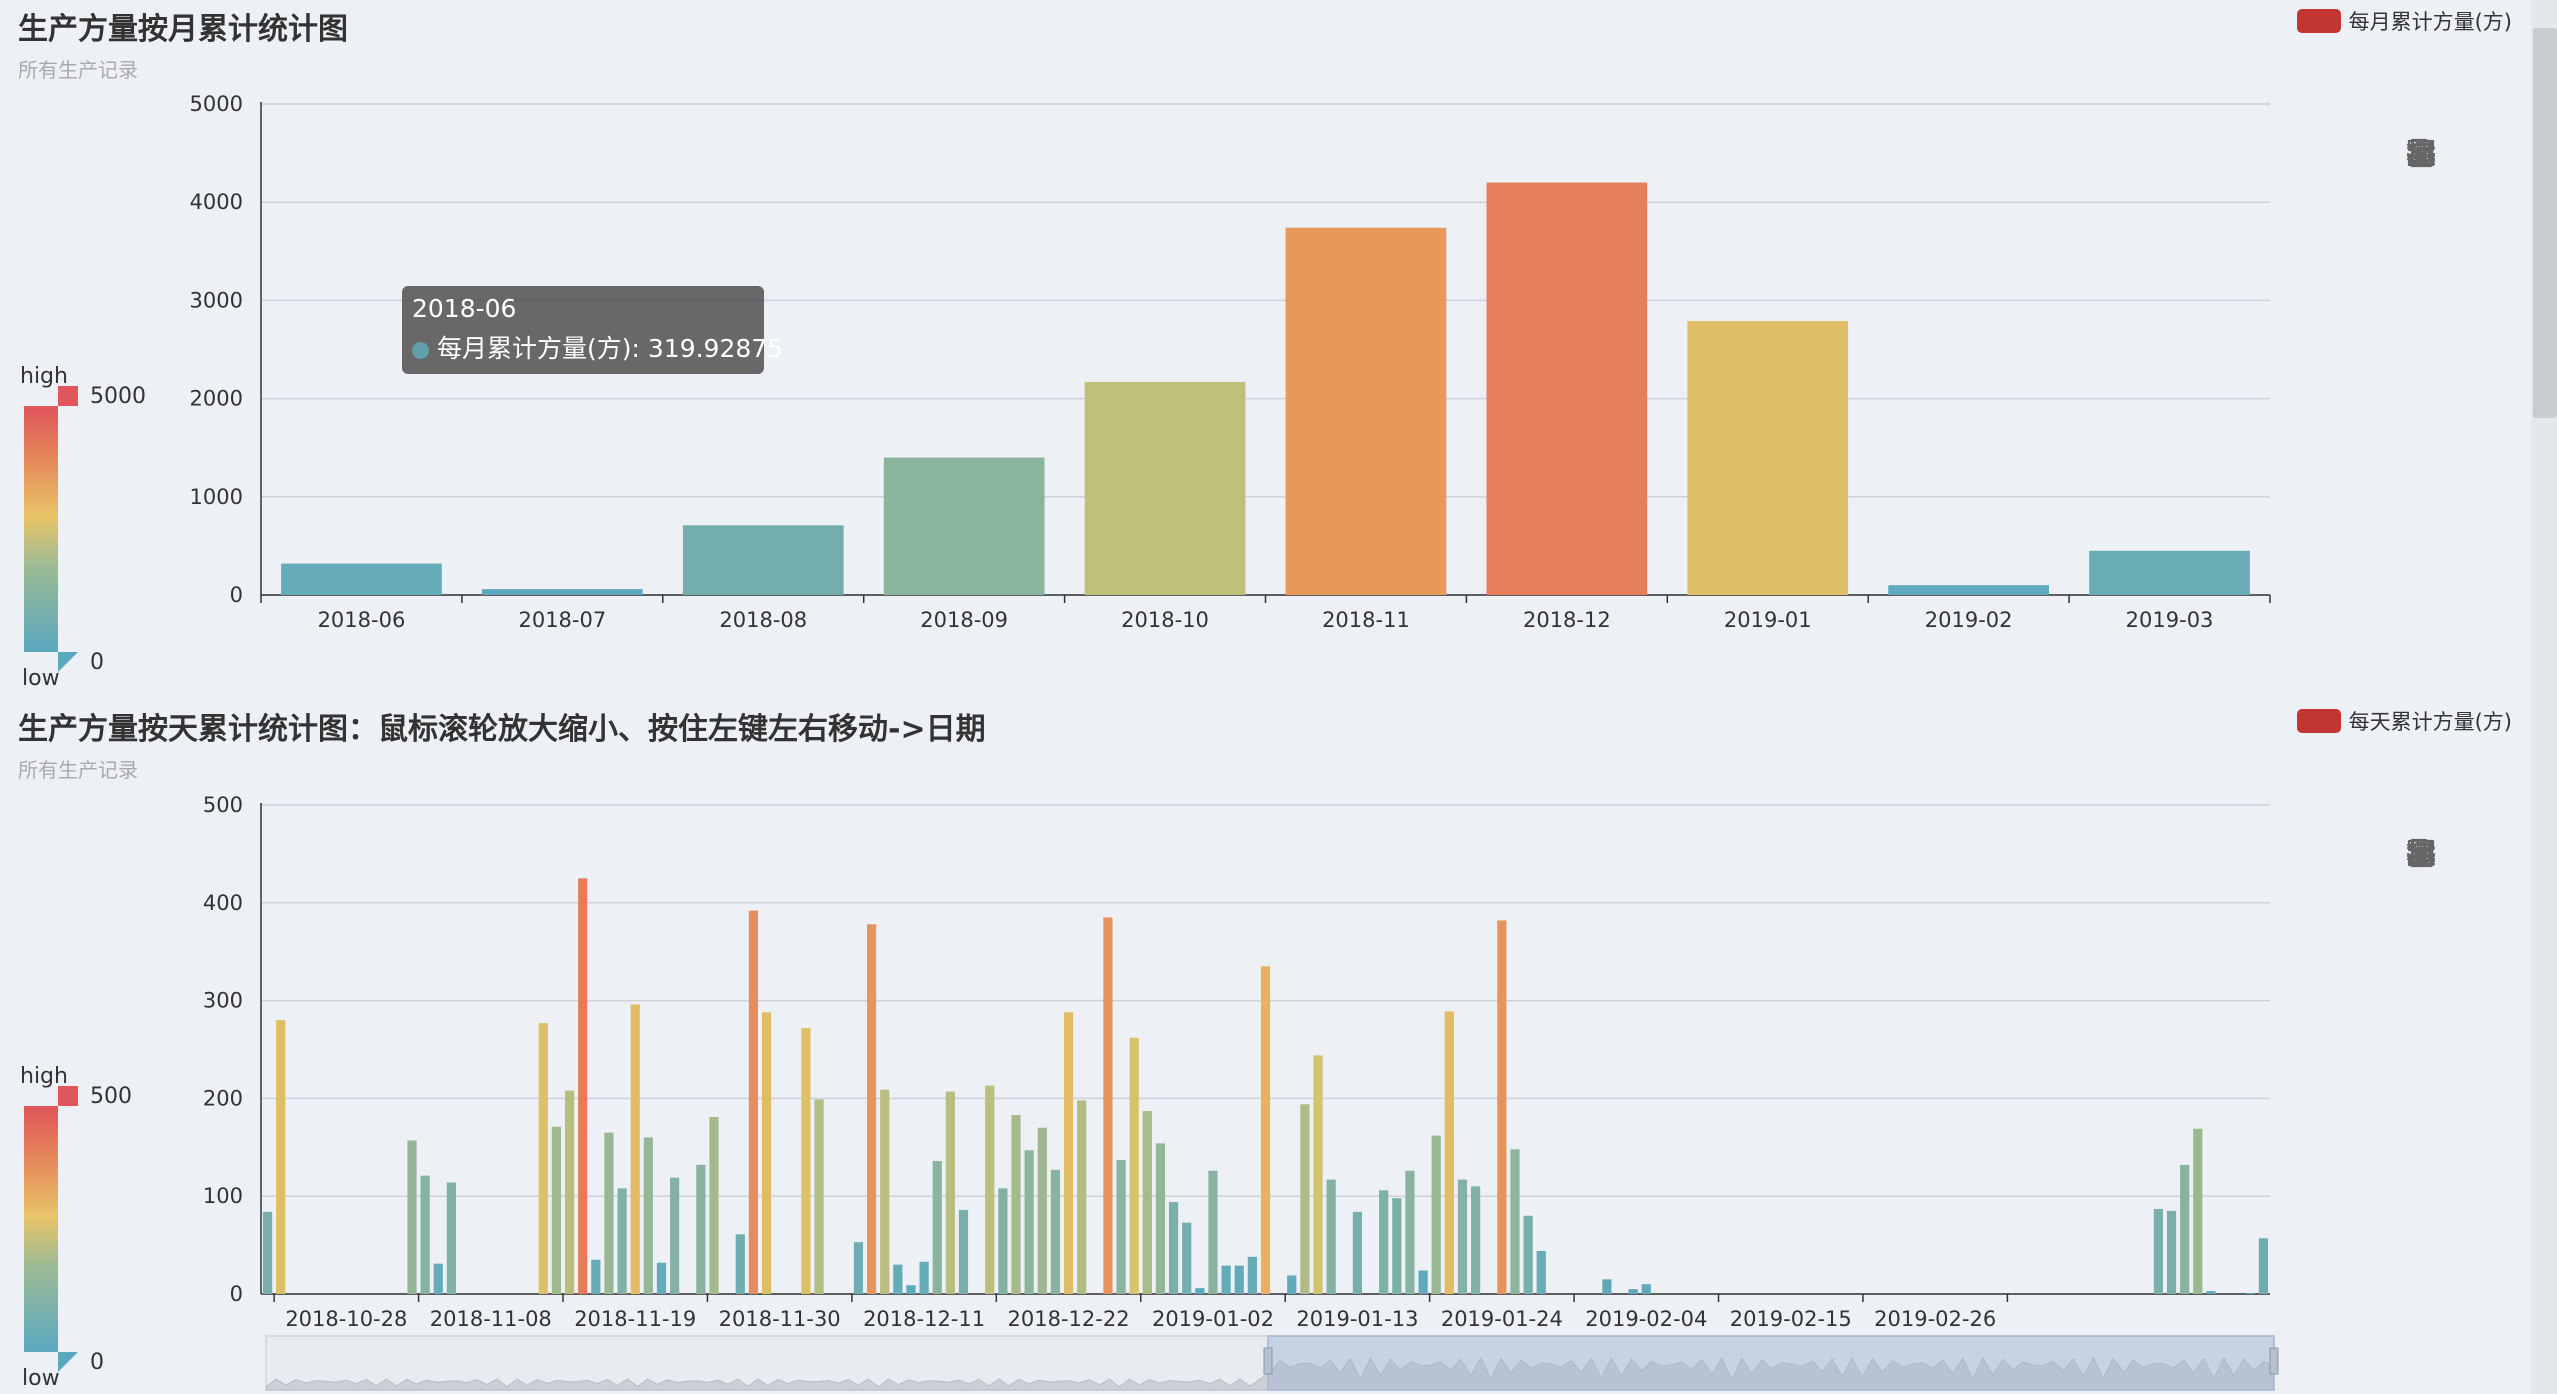 This screenshot has height=1394, width=2557. I want to click on x-tick-label: 2018-12-22, so click(1069, 1319).